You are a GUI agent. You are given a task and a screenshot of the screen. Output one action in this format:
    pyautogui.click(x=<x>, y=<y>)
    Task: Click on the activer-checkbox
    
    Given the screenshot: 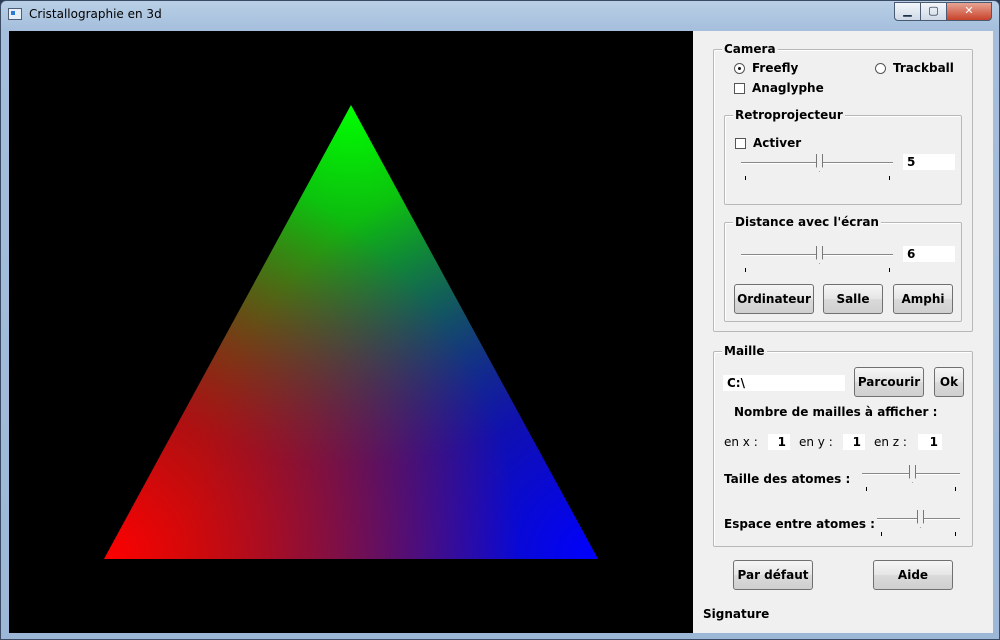 What is the action you would take?
    pyautogui.click(x=740, y=143)
    